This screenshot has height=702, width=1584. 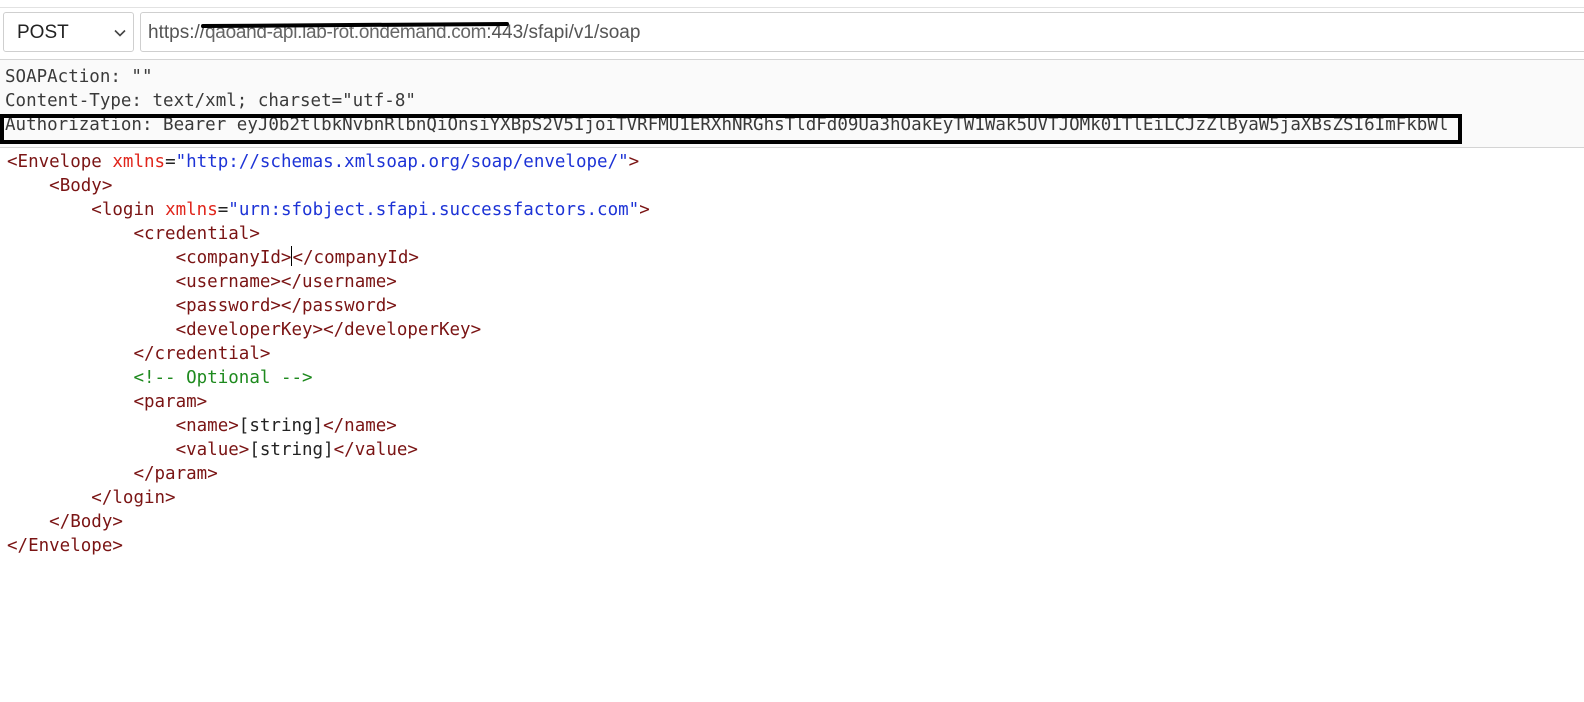 I want to click on xml-tag: </companyId>, so click(x=355, y=258).